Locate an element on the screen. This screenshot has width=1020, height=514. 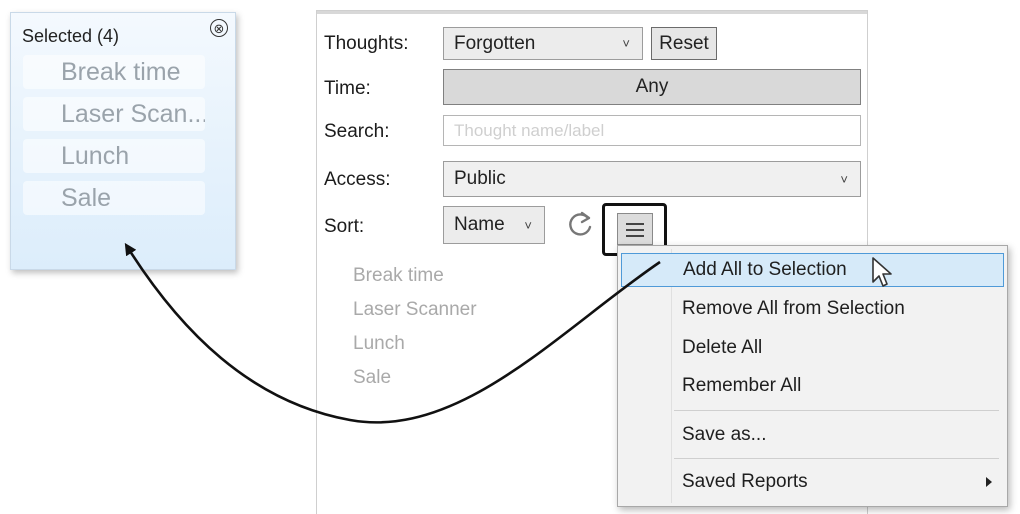
search-label: Search: is located at coordinates (357, 131).